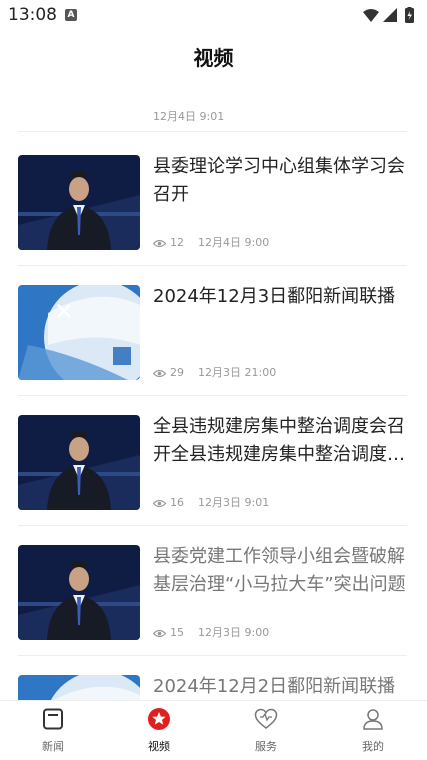 The image size is (427, 760). Describe the element at coordinates (71, 15) in the screenshot. I see `accessibility-icon: A` at that location.